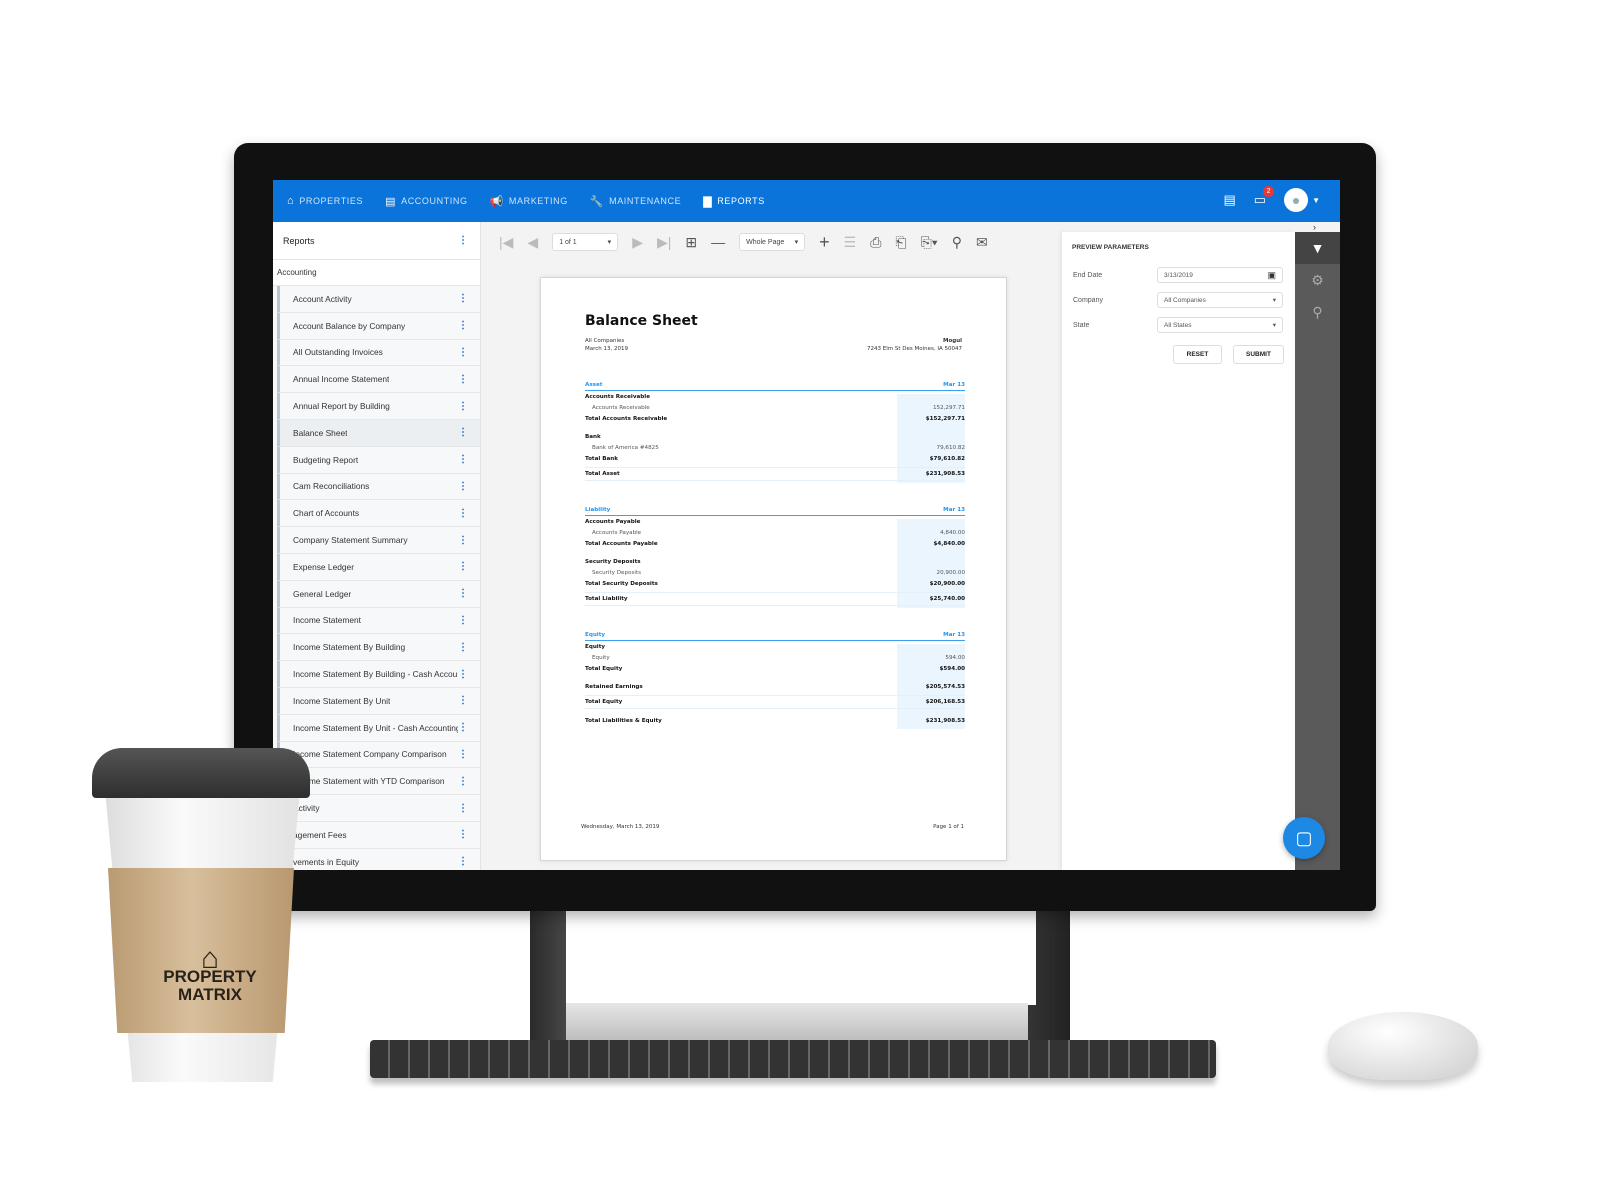  I want to click on sidebar-item: Income Statement ⋮, so click(378, 621).